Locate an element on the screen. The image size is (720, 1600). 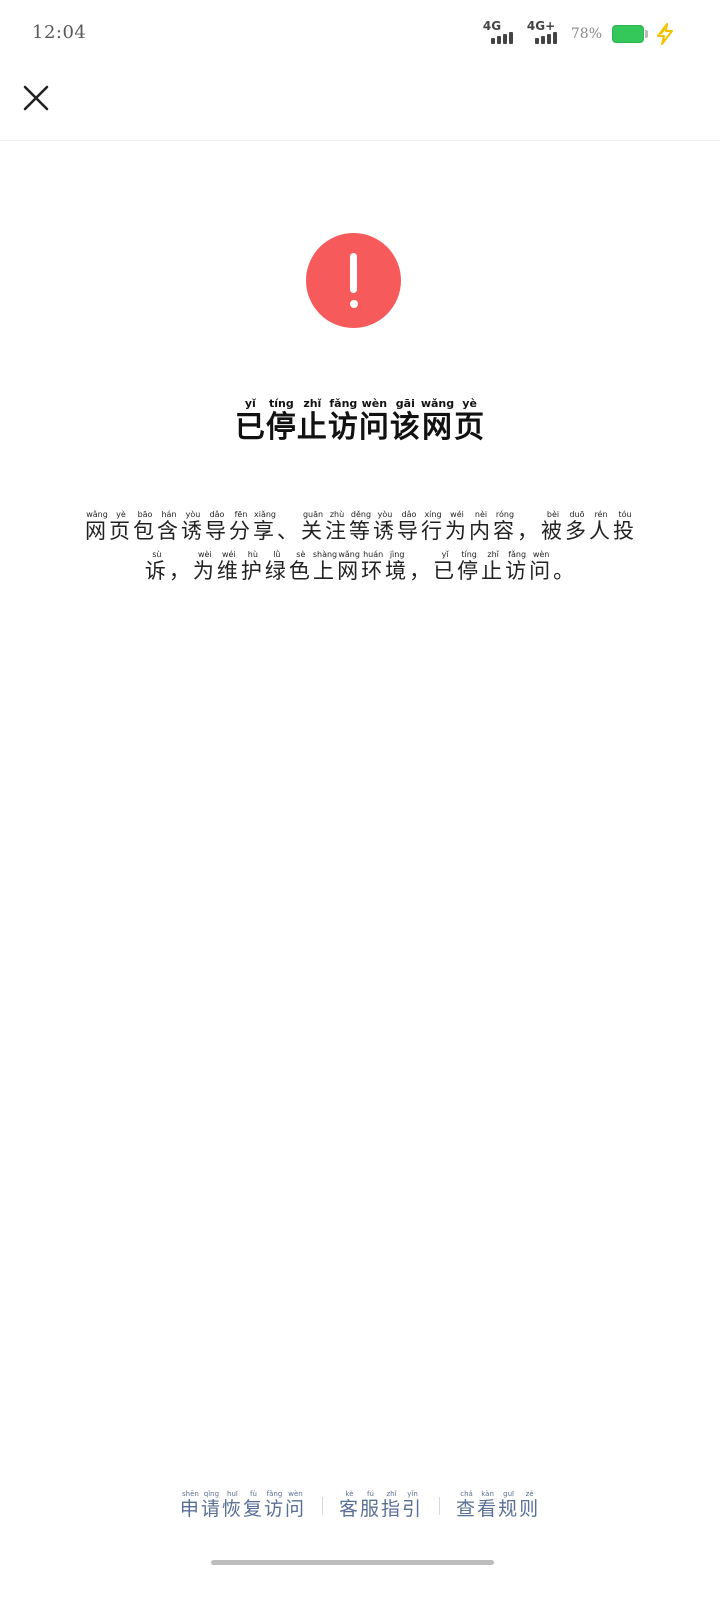
hanzi-char: 止 is located at coordinates (493, 571).